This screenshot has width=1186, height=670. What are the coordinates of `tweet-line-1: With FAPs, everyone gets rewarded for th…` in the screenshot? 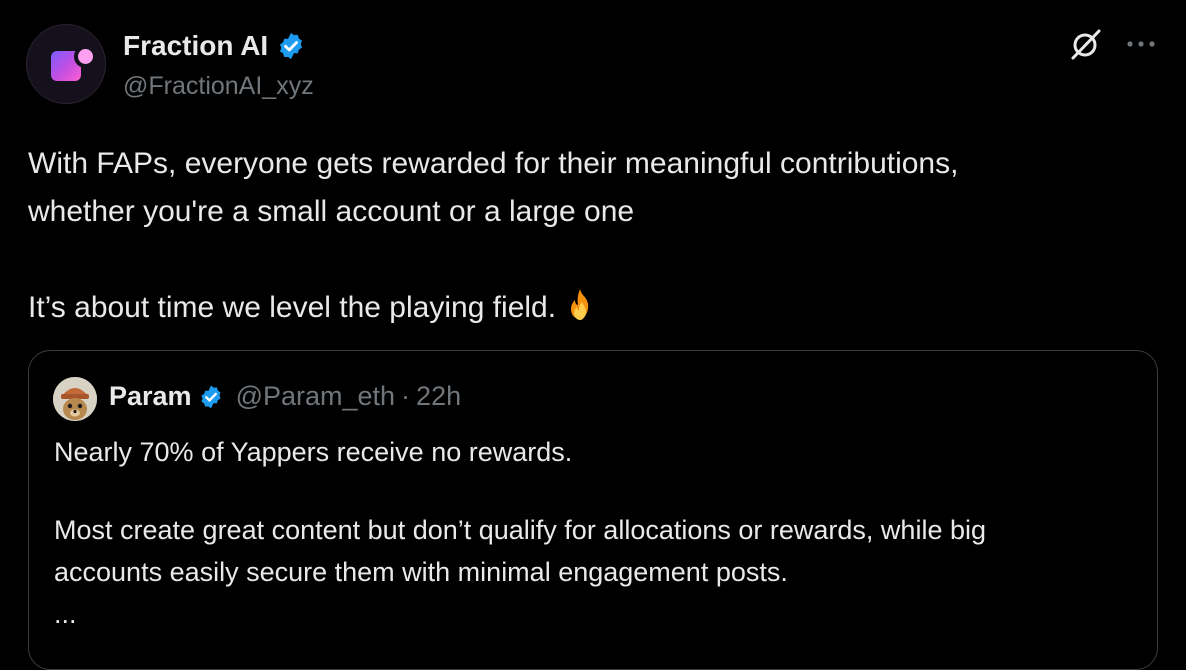 It's located at (493, 163).